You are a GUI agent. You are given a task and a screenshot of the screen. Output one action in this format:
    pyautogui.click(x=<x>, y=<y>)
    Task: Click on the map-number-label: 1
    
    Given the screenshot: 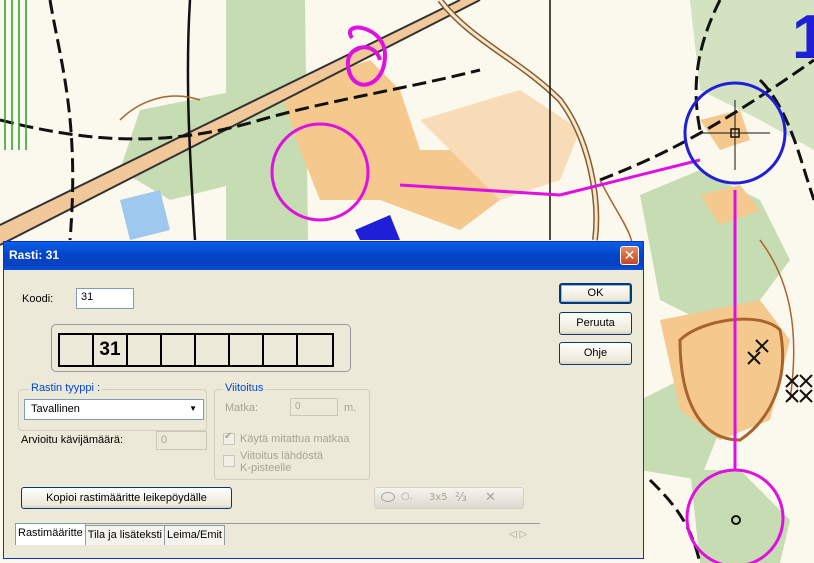 What is the action you would take?
    pyautogui.click(x=803, y=37)
    